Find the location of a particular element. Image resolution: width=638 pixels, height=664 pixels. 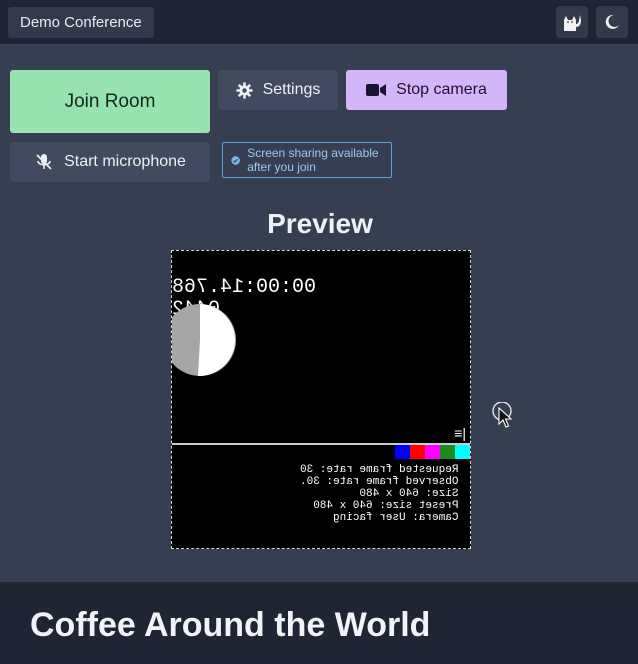

gear-icon is located at coordinates (244, 90).